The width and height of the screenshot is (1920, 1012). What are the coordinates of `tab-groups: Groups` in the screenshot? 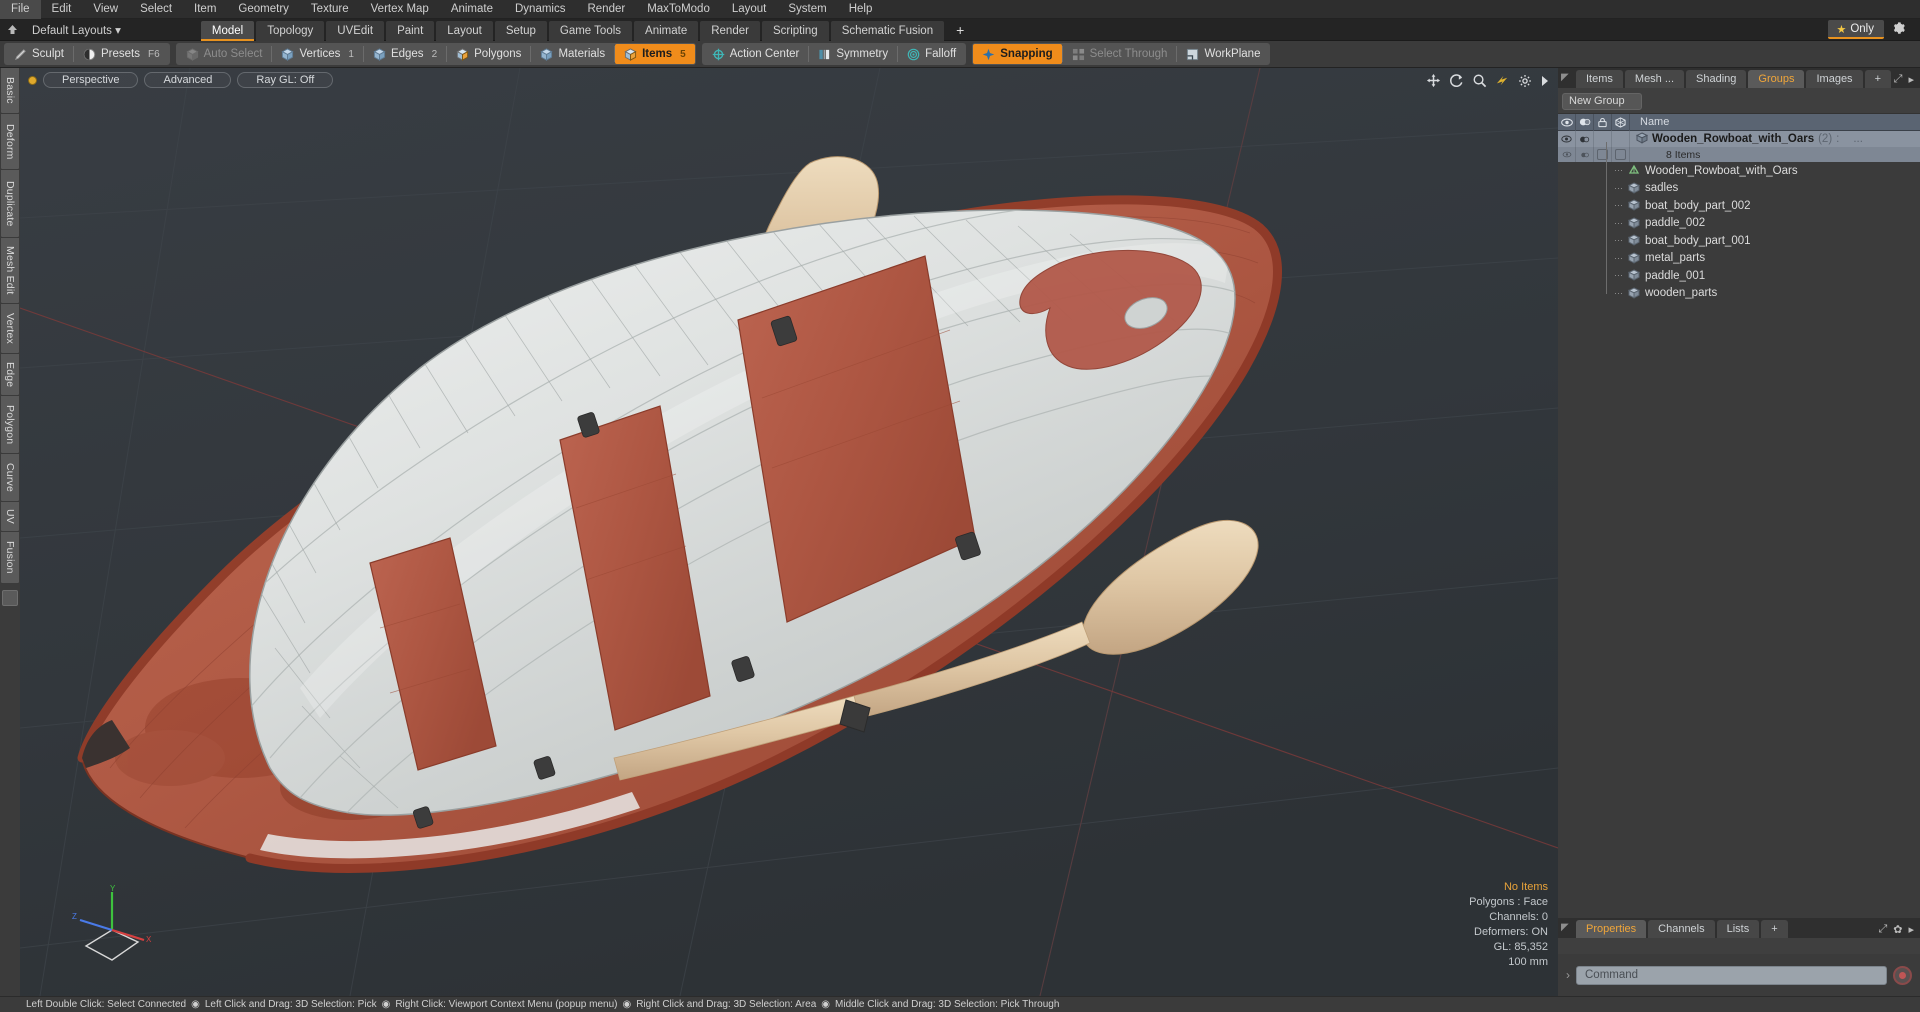 It's located at (1776, 79).